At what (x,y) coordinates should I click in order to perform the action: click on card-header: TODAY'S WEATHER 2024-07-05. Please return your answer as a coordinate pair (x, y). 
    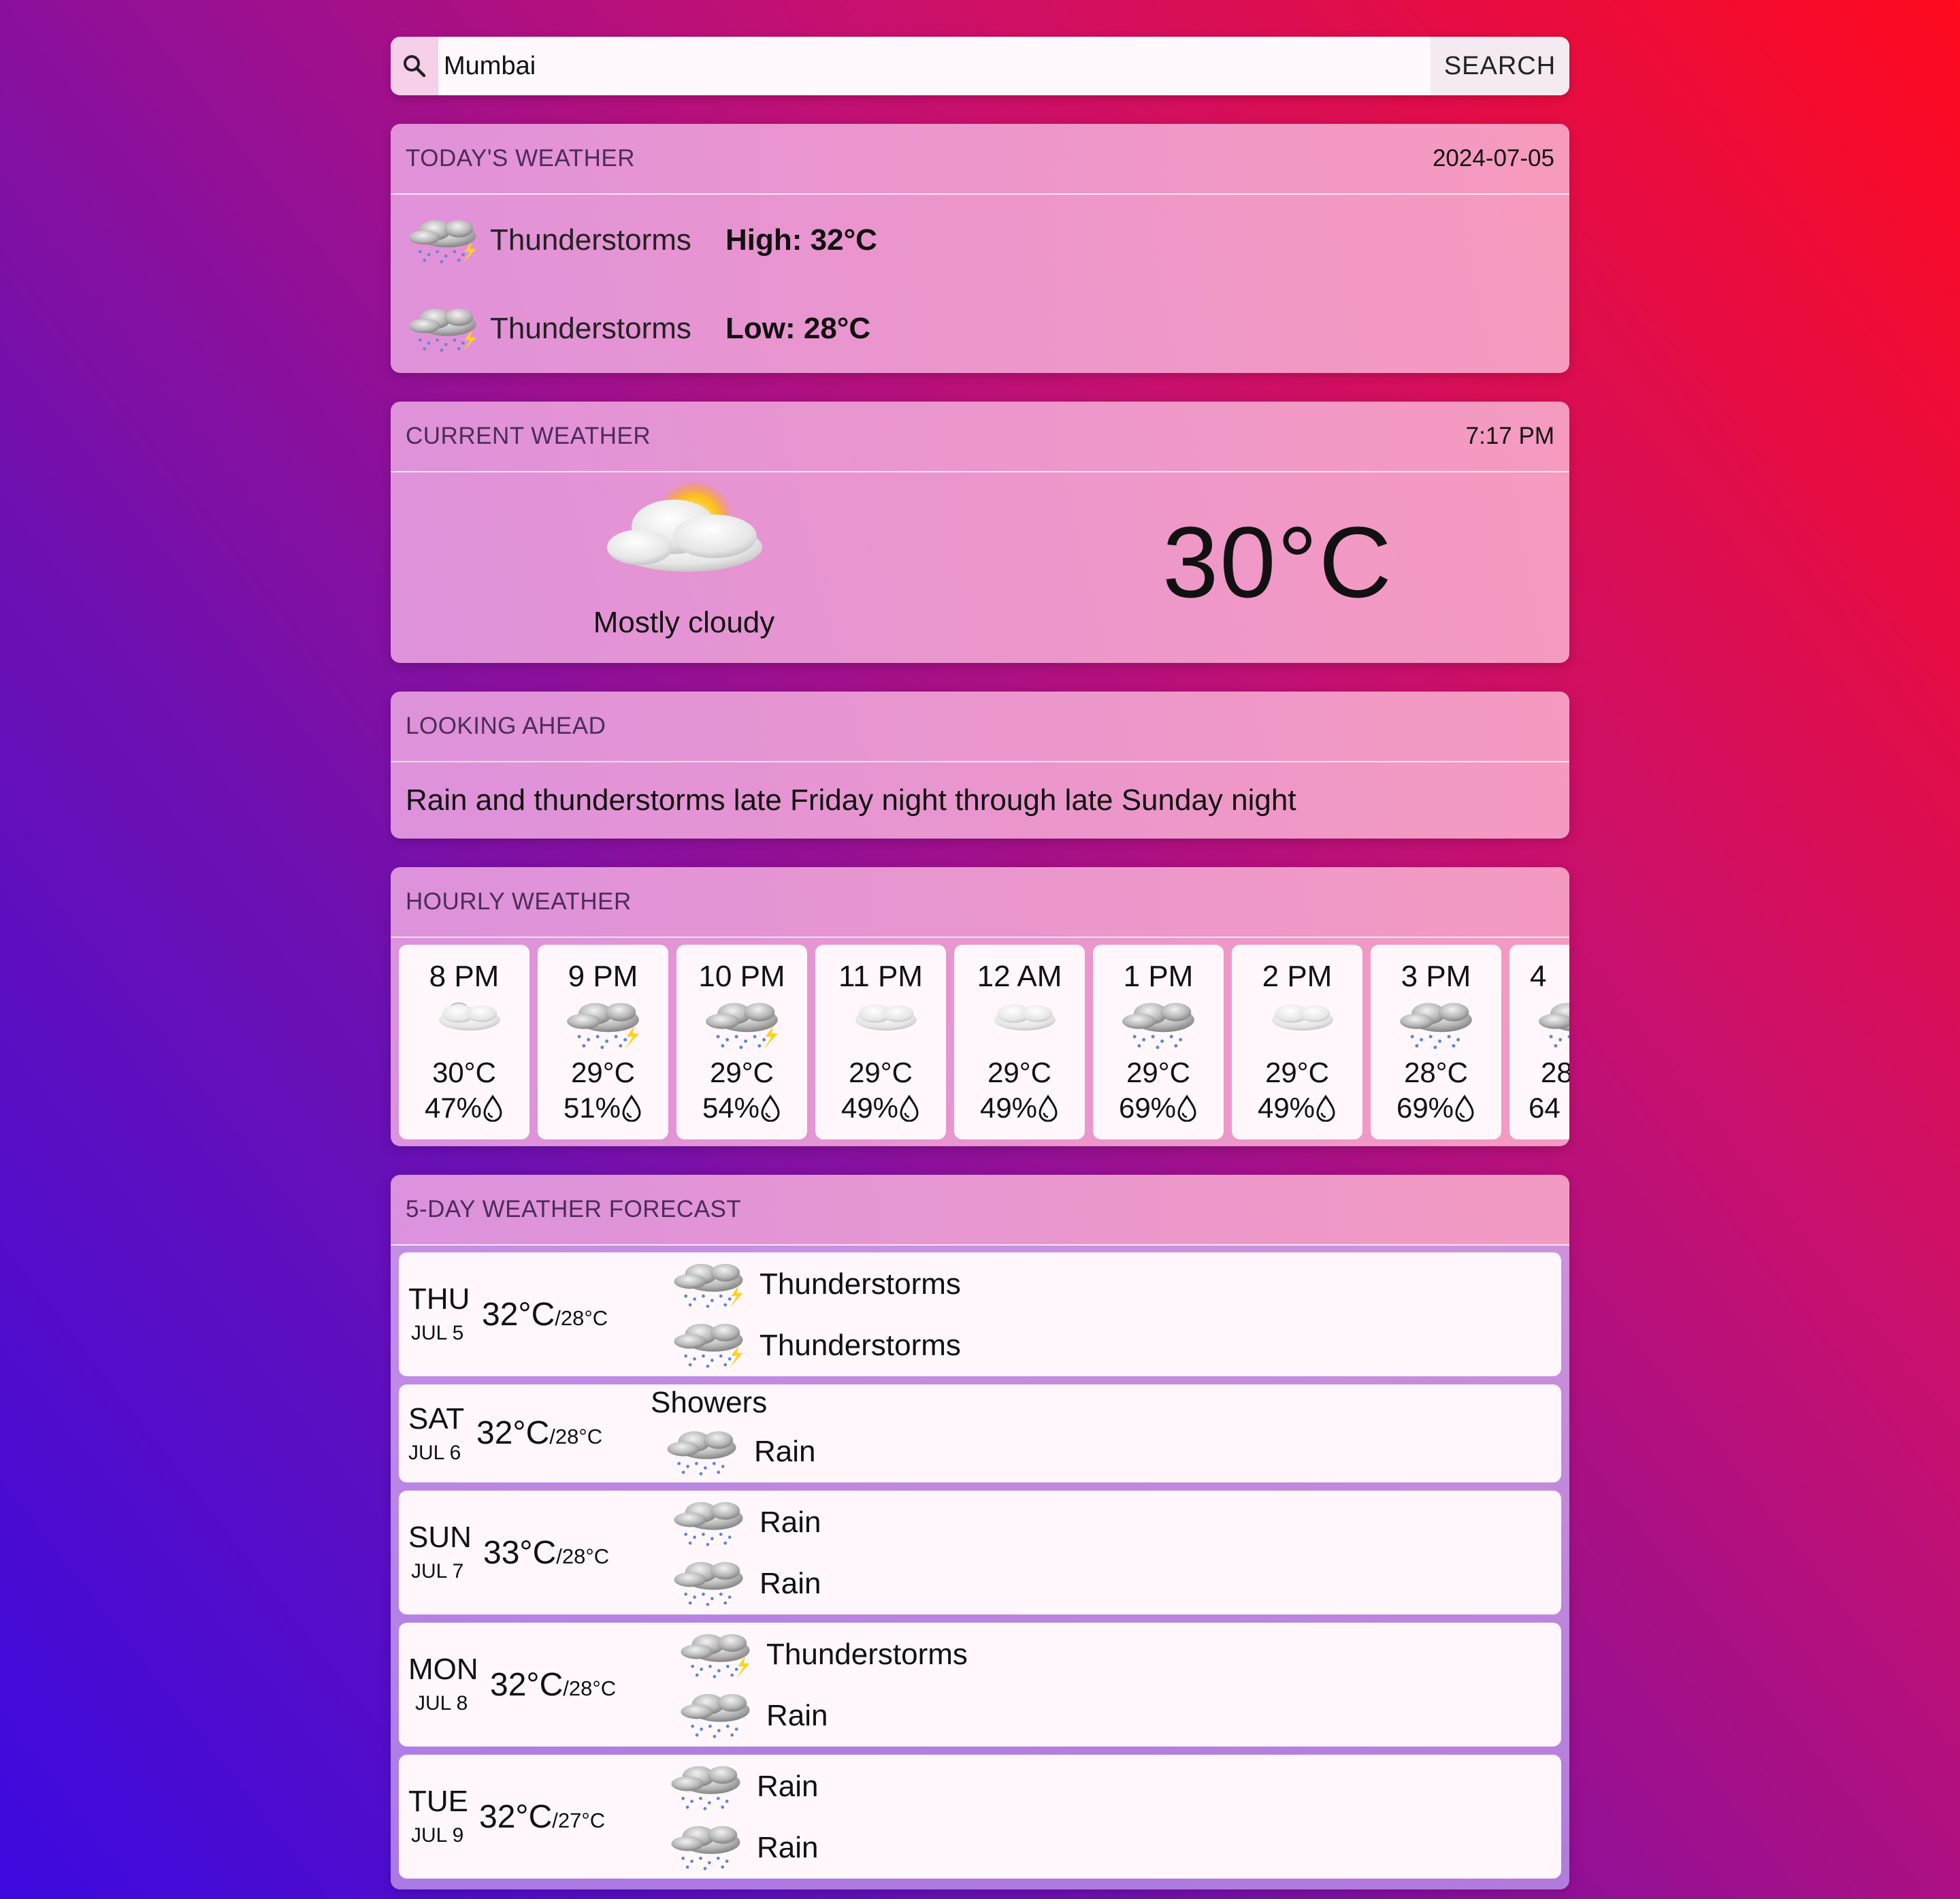
    Looking at the image, I should click on (980, 159).